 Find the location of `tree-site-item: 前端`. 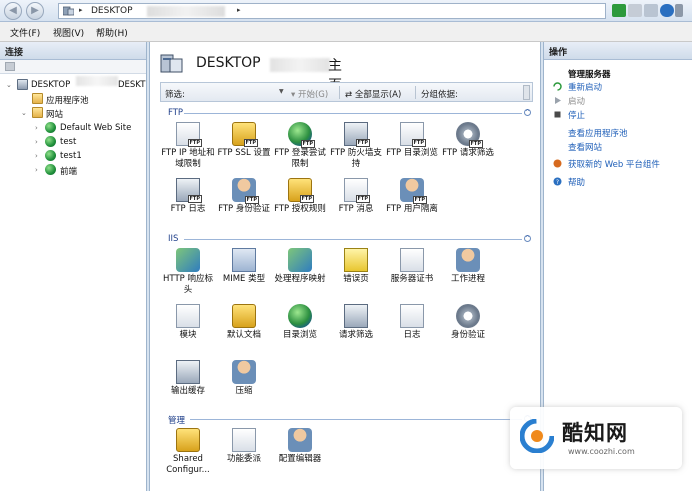

tree-site-item: 前端 is located at coordinates (68, 171).